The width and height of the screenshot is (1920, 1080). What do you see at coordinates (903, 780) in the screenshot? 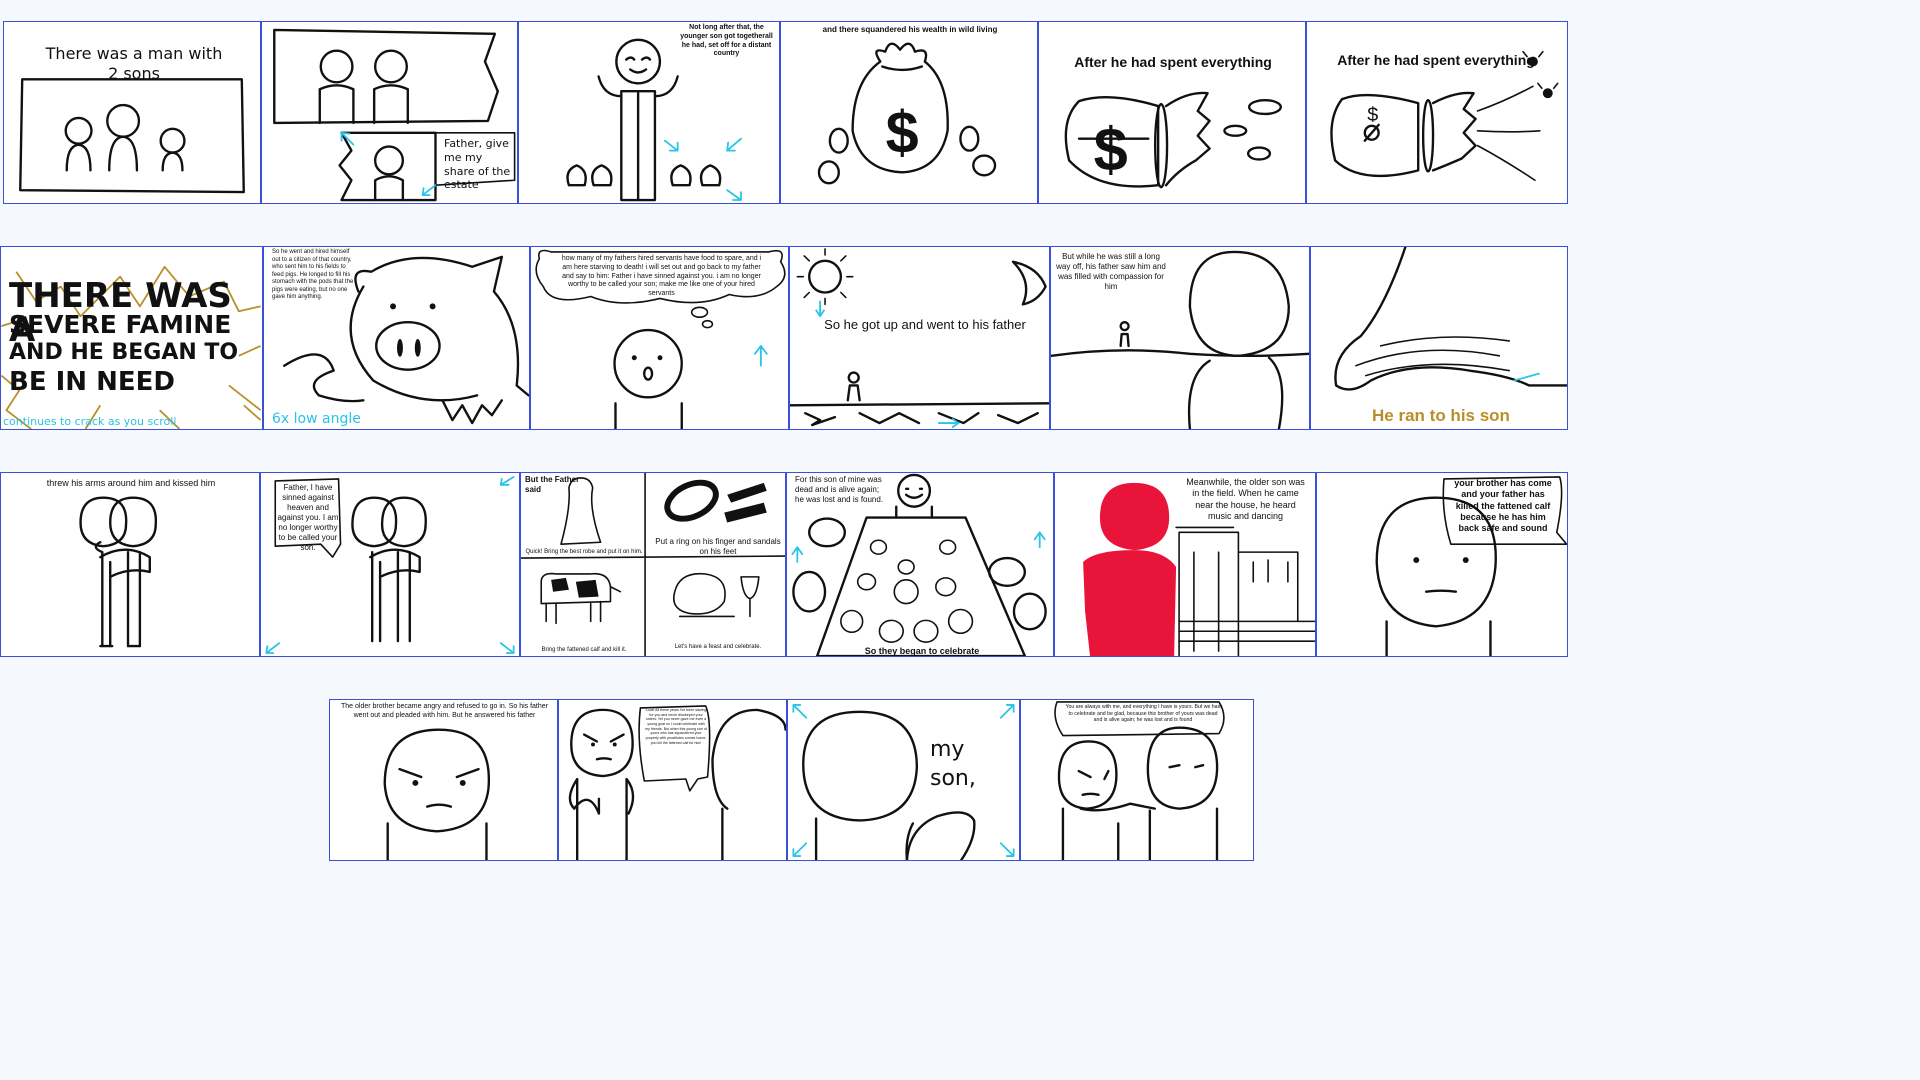
I see `panel-21: my son,` at bounding box center [903, 780].